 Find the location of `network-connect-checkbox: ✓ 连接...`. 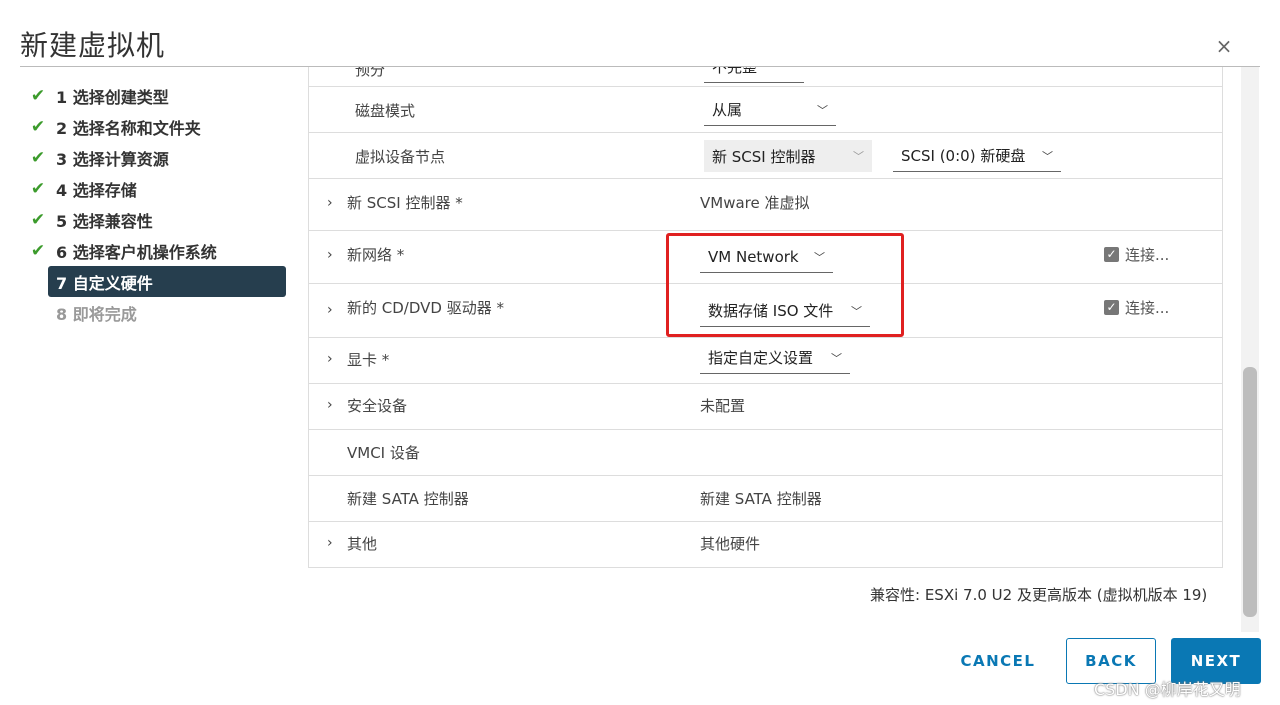

network-connect-checkbox: ✓ 连接... is located at coordinates (1136, 254).